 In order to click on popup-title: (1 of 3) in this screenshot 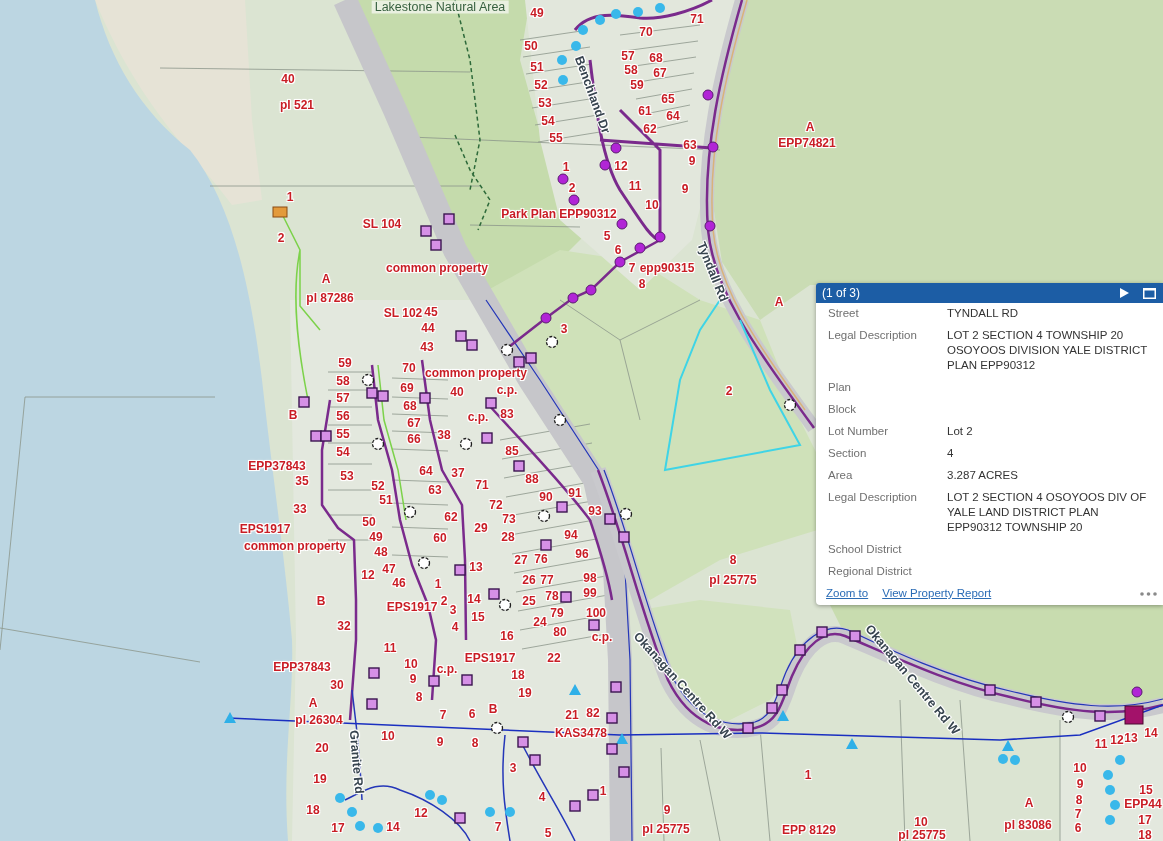, I will do `click(841, 293)`.